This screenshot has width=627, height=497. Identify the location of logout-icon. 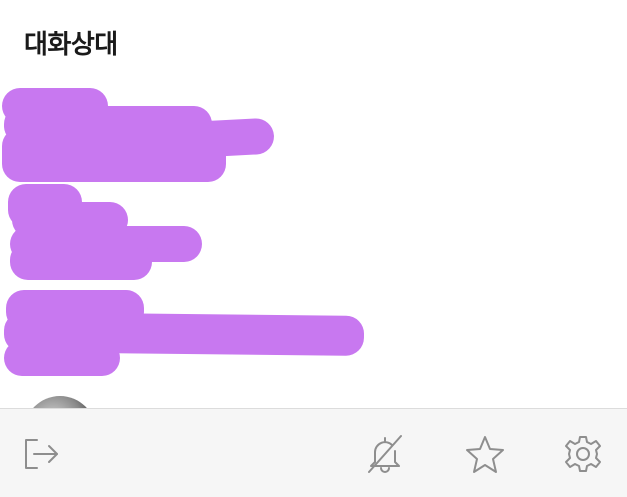
(41, 454).